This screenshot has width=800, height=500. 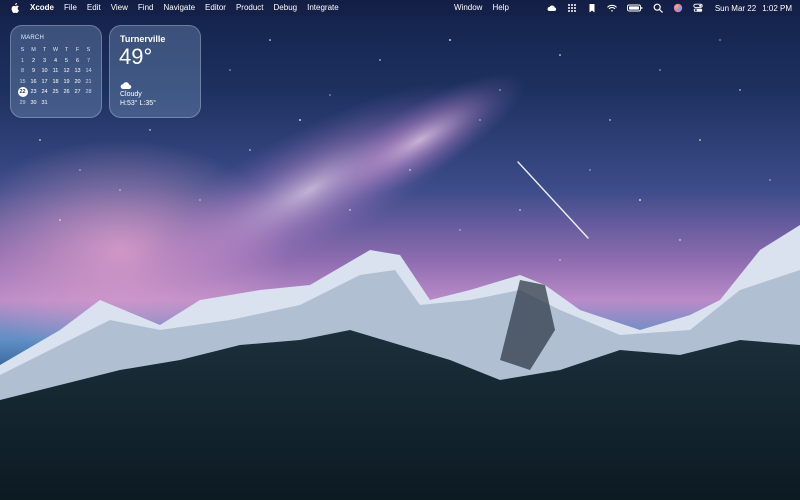 I want to click on calendar-day: 9, so click(x=33, y=71).